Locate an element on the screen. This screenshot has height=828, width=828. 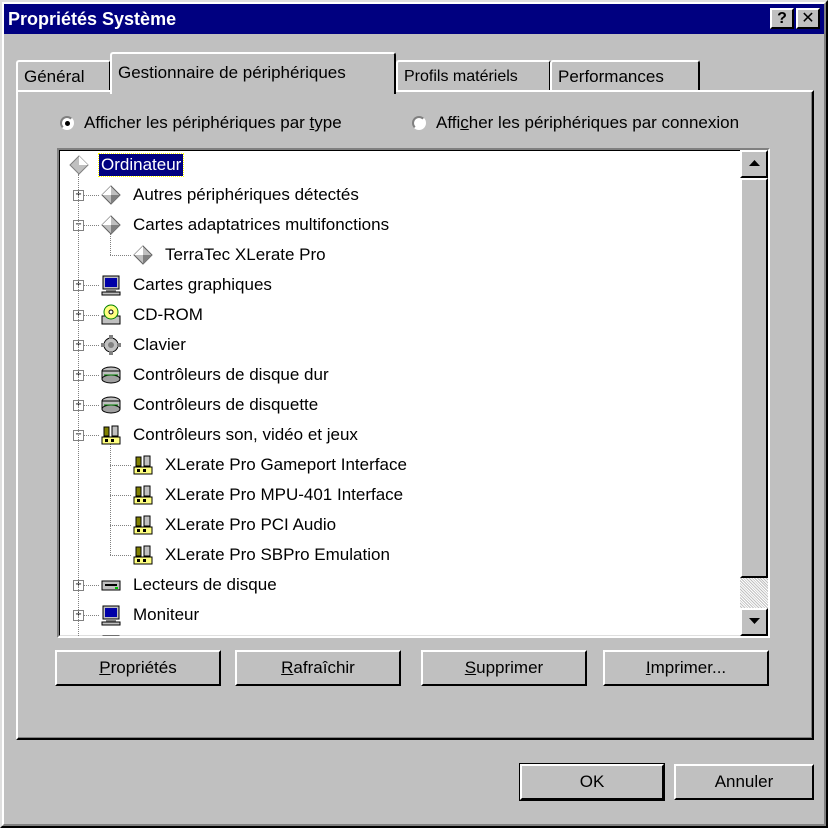
tab-hardware-profiles: Profils matériels is located at coordinates (473, 76).